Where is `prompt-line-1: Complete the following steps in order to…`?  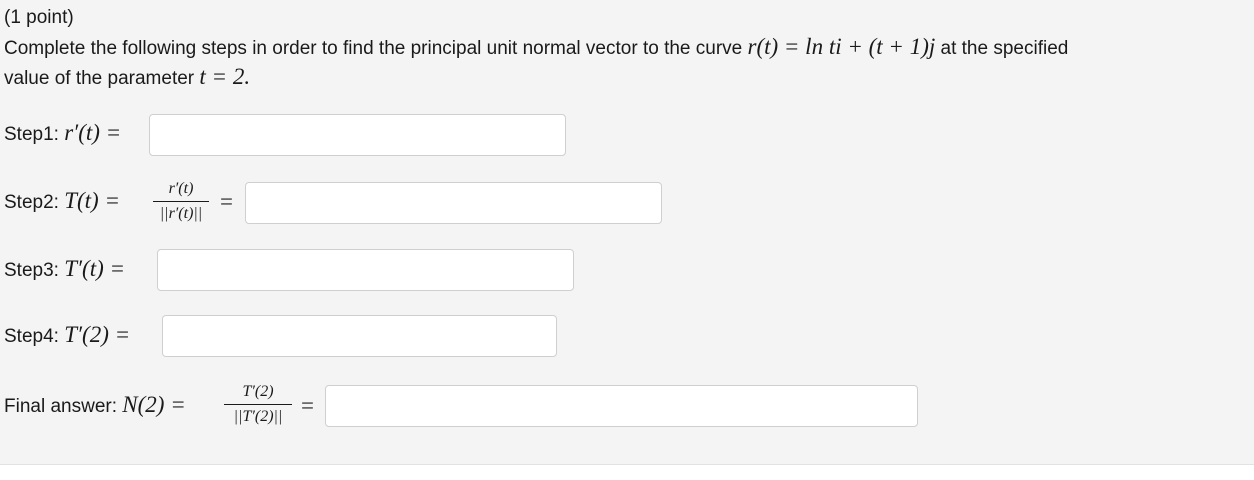 prompt-line-1: Complete the following steps in order to… is located at coordinates (536, 47).